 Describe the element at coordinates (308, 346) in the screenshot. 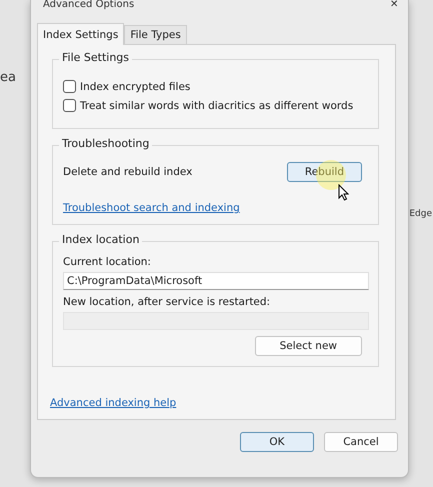

I see `select-new-button: Select new` at that location.